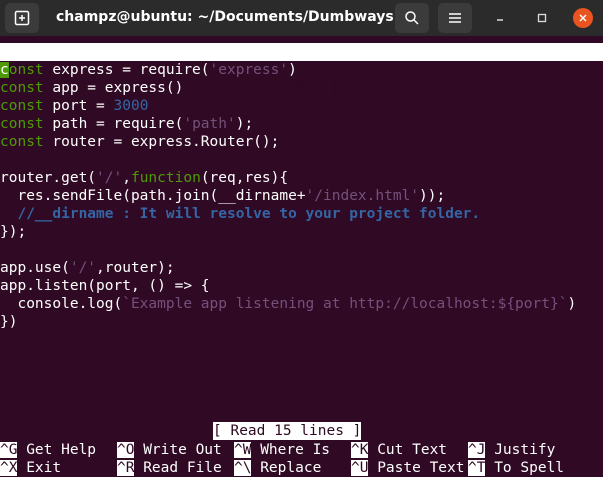 The image size is (603, 477). What do you see at coordinates (277, 468) in the screenshot?
I see `shortcut-replace: ^\ Replace` at bounding box center [277, 468].